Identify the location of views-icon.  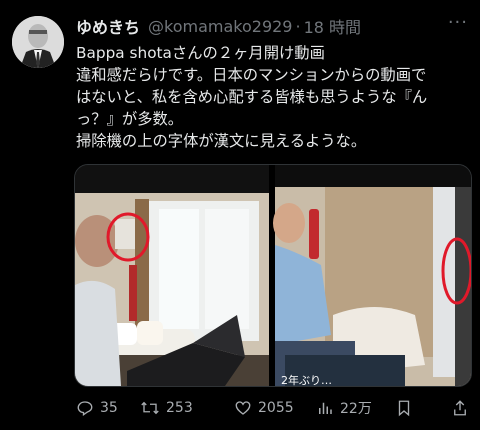
(325, 408).